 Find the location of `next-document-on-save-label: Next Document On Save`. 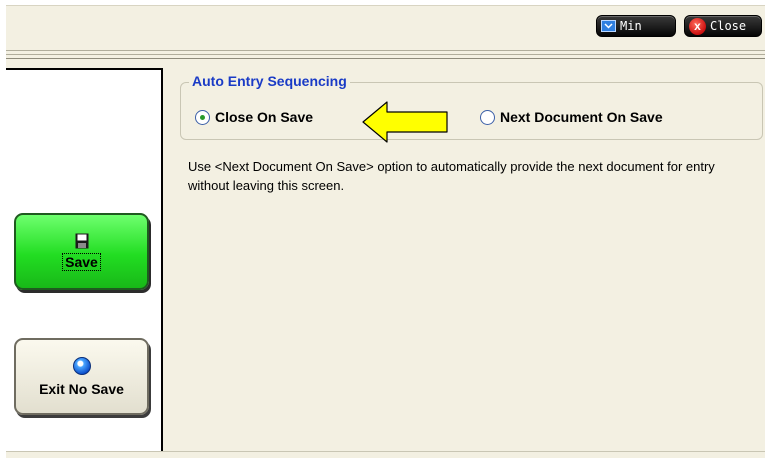

next-document-on-save-label: Next Document On Save is located at coordinates (581, 117).